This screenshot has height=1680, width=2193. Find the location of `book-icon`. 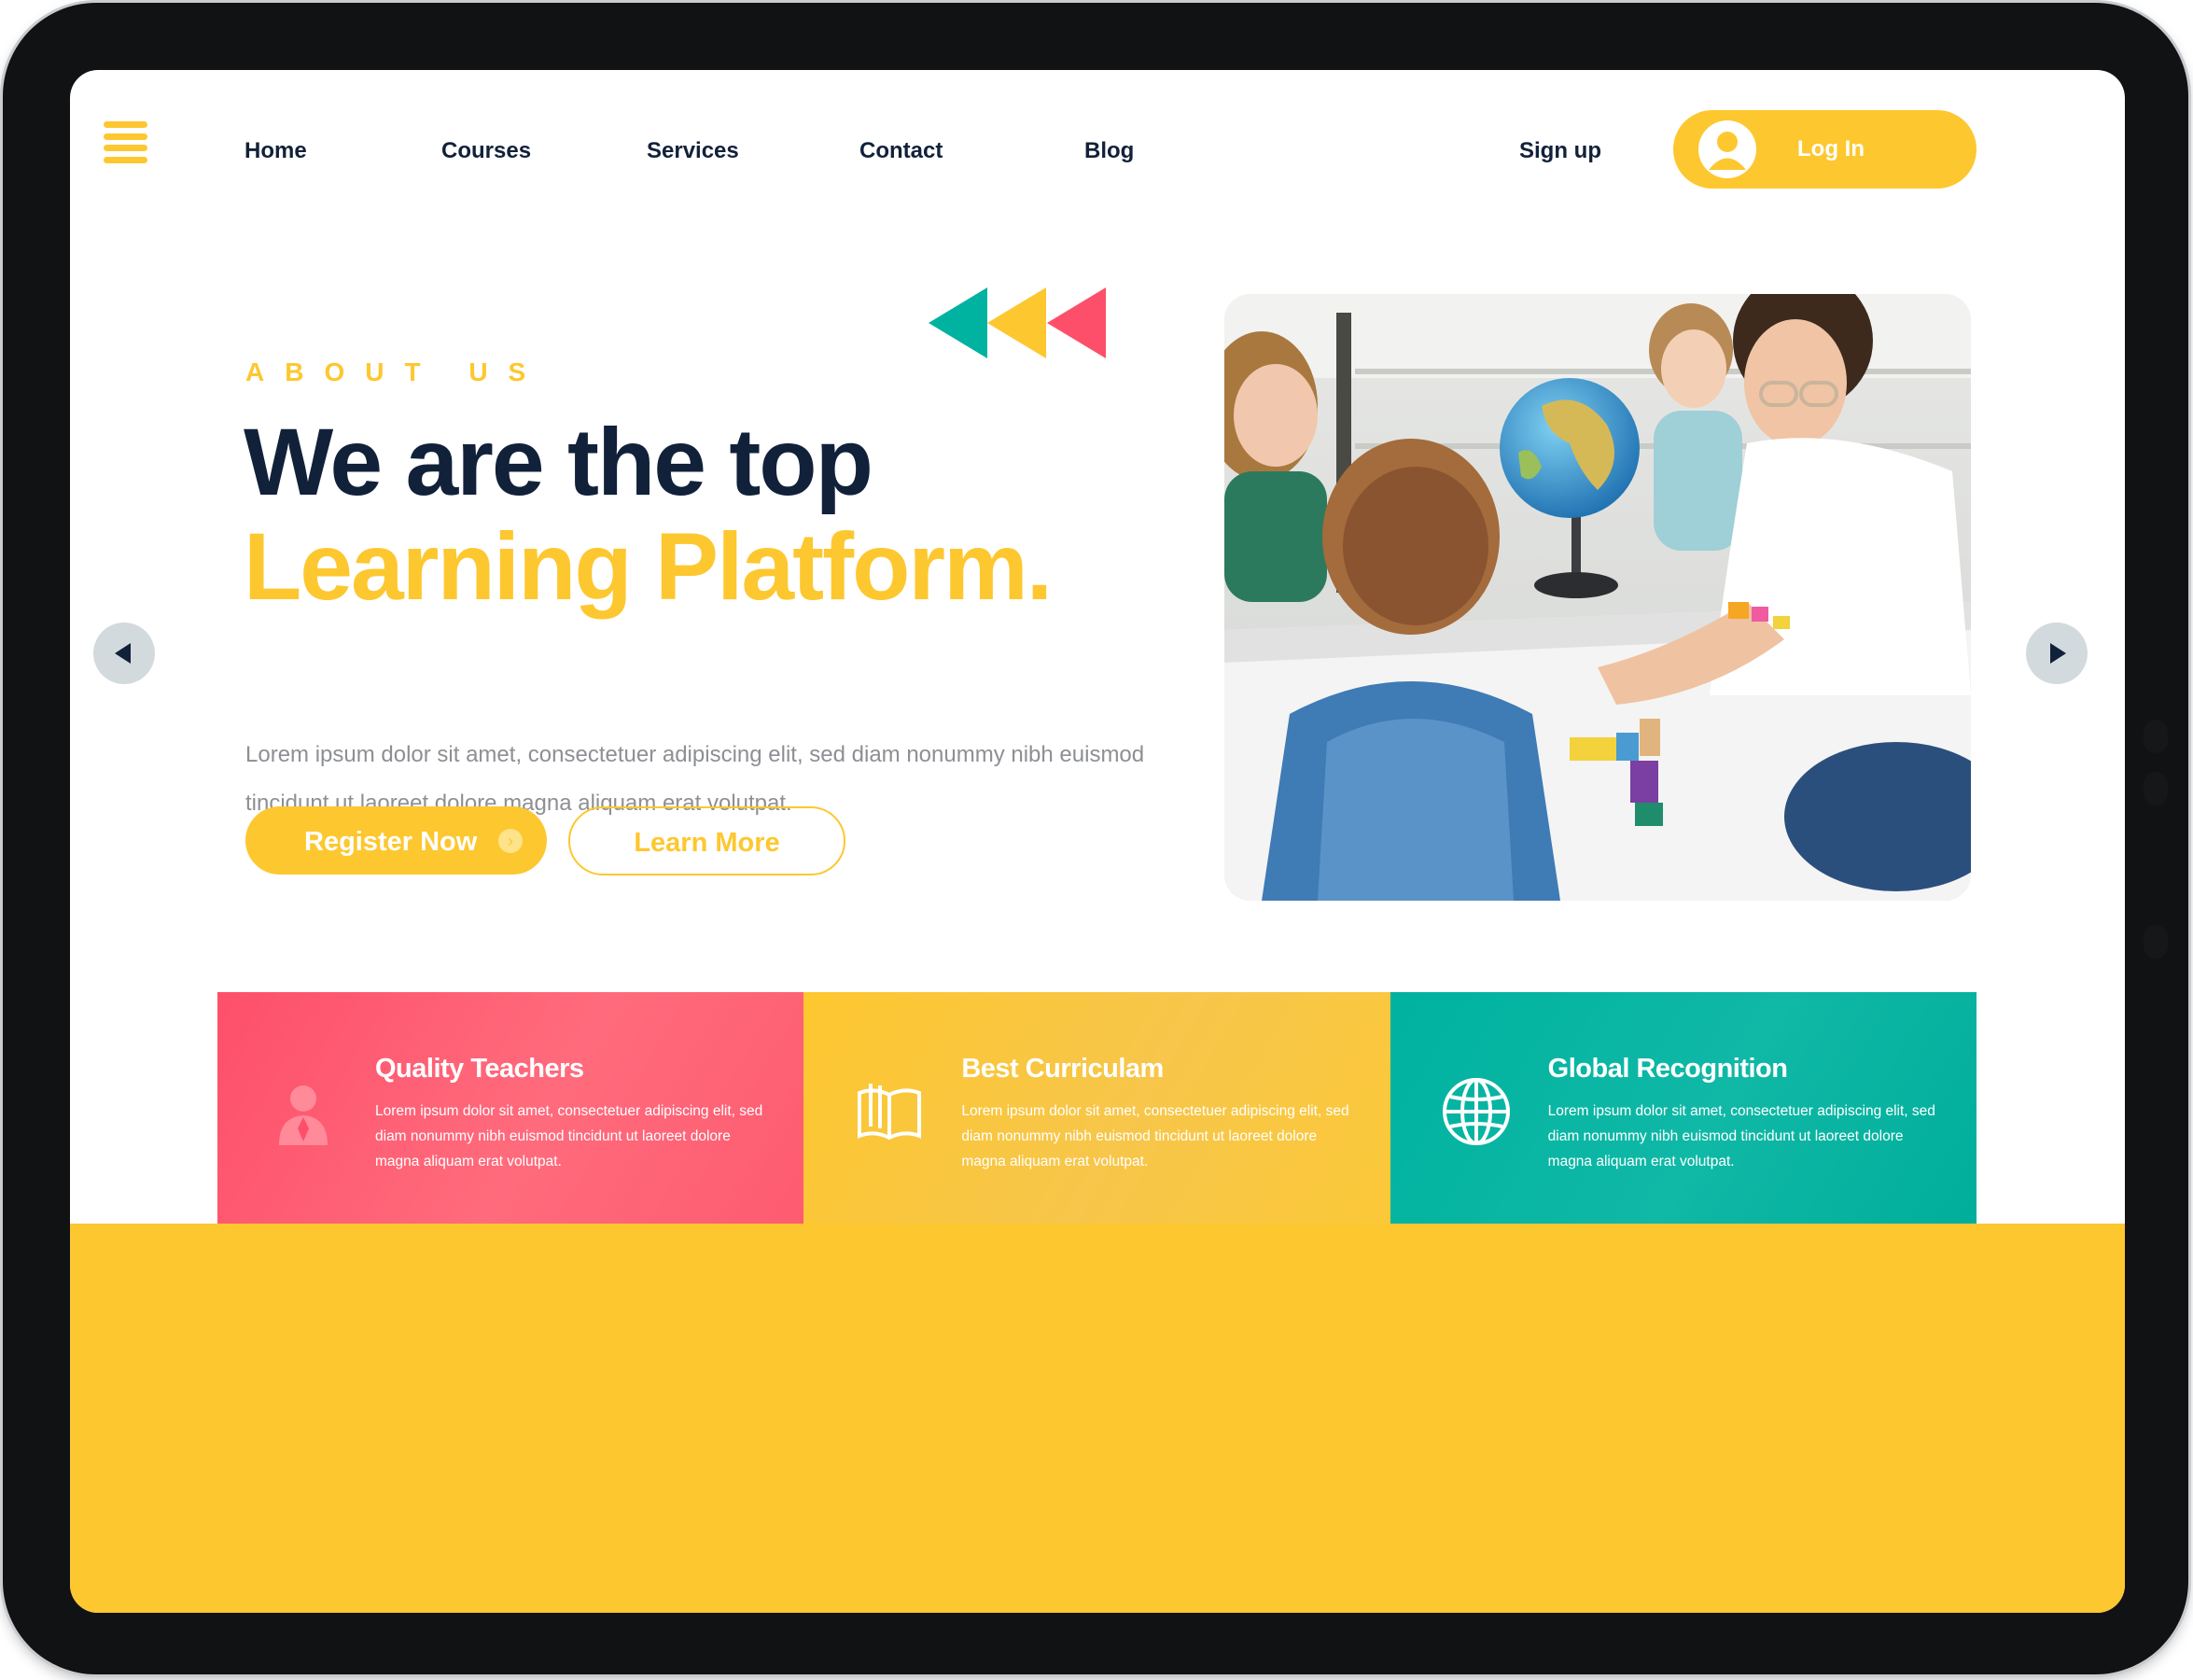

book-icon is located at coordinates (890, 1112).